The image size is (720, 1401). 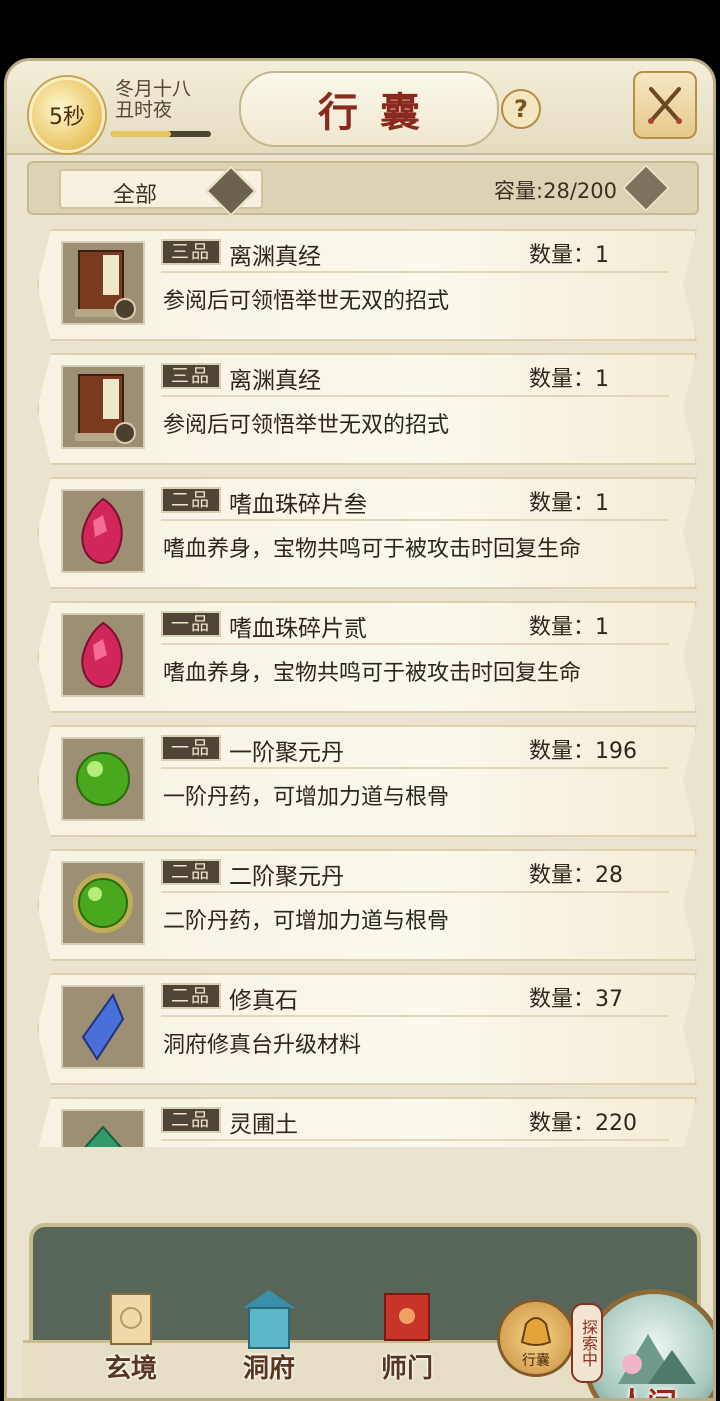 What do you see at coordinates (367, 781) in the screenshot?
I see `list-item: 一品 一阶聚元丹 数量：196 一阶丹药，可增加力道与根骨` at bounding box center [367, 781].